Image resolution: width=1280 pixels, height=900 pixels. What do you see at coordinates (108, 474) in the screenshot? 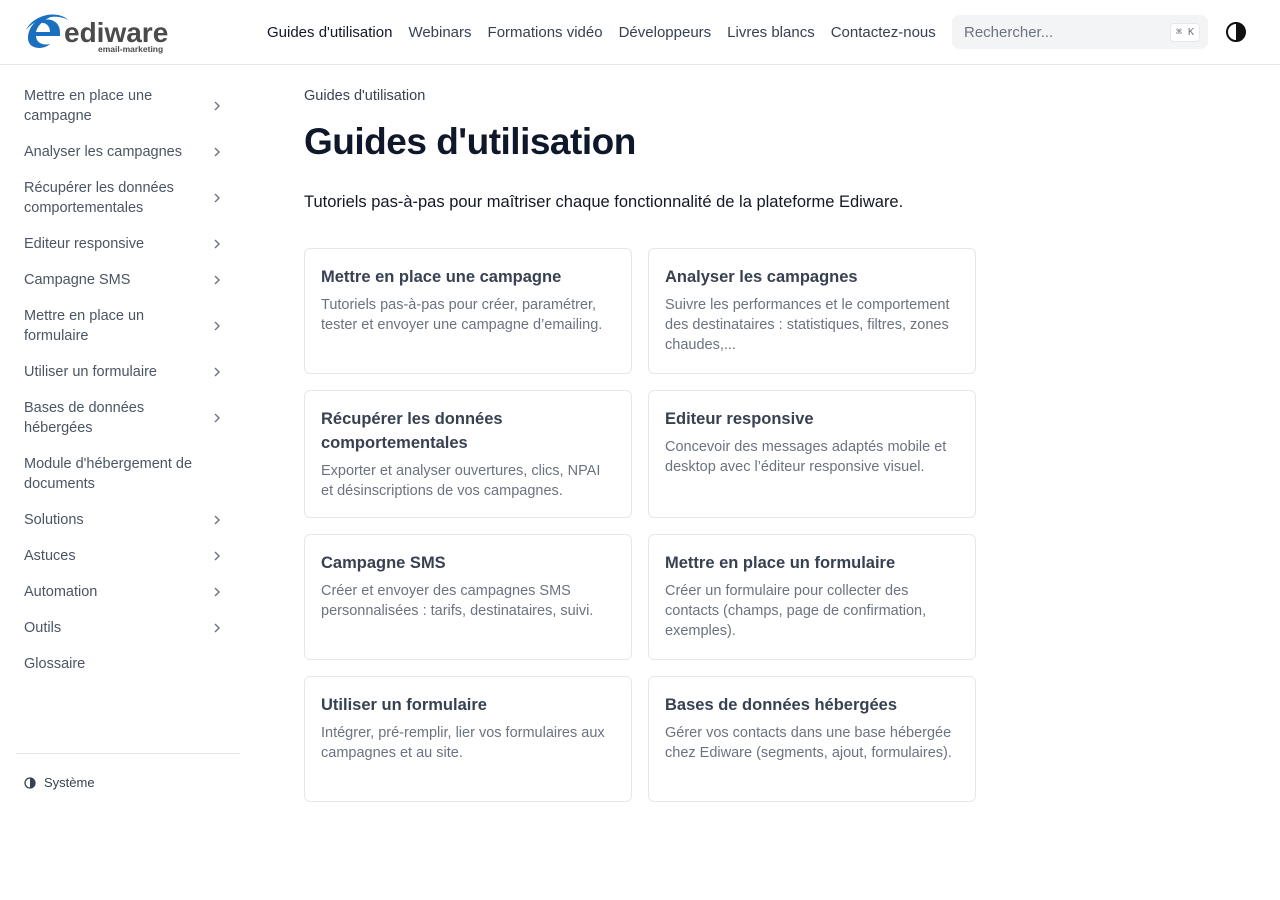
I see `sidebar-item-label: Module d'hébergement de documents` at bounding box center [108, 474].